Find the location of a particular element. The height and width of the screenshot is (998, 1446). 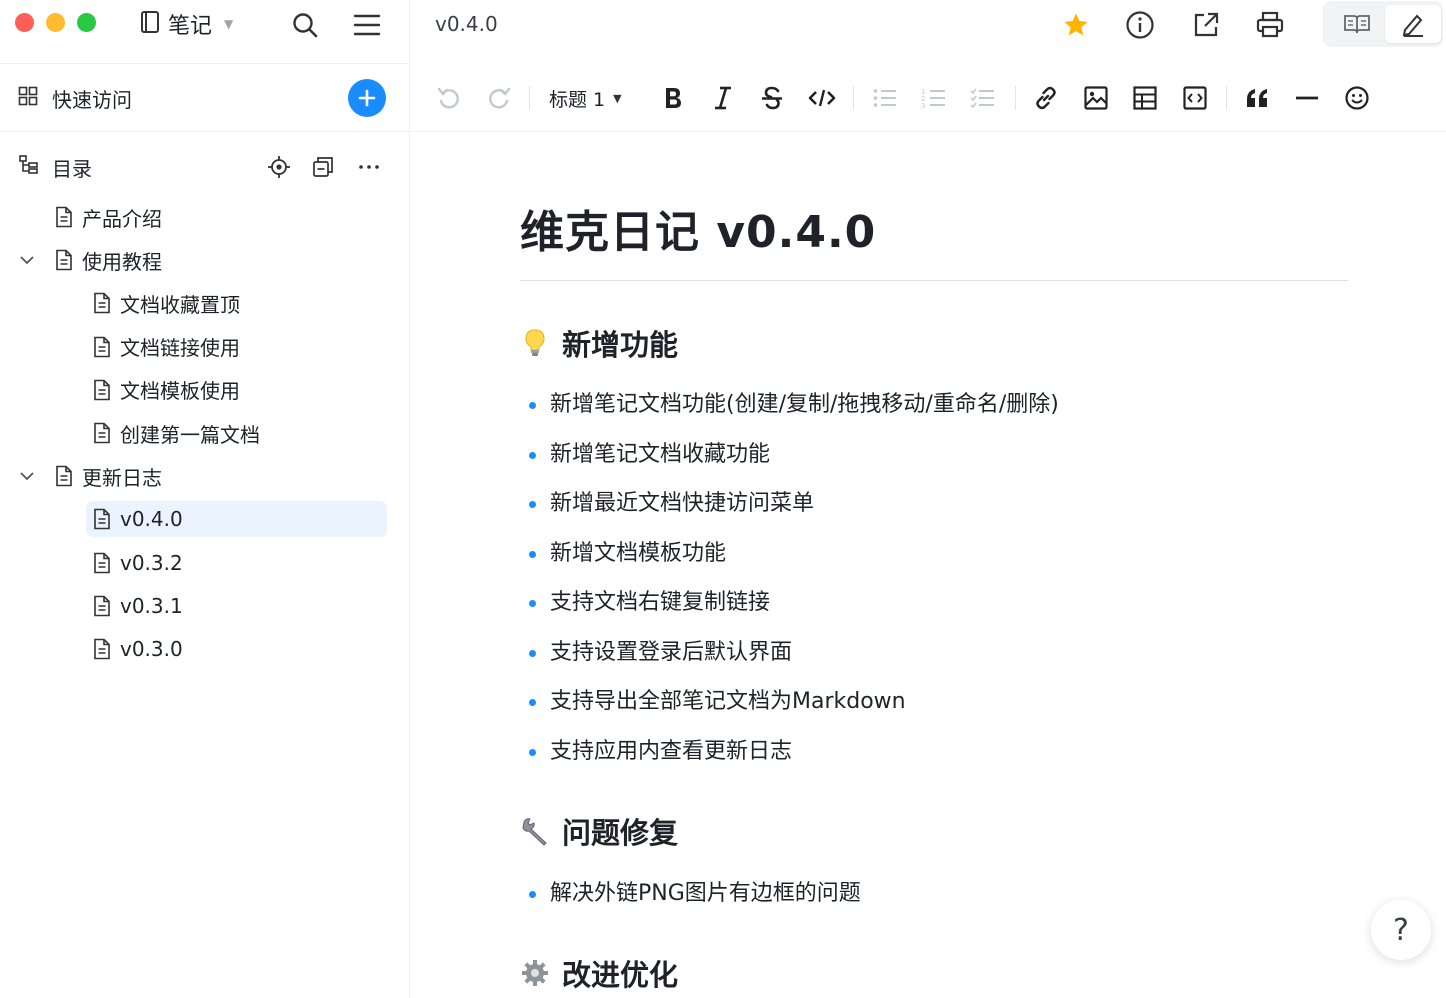

locate-icon is located at coordinates (279, 167).